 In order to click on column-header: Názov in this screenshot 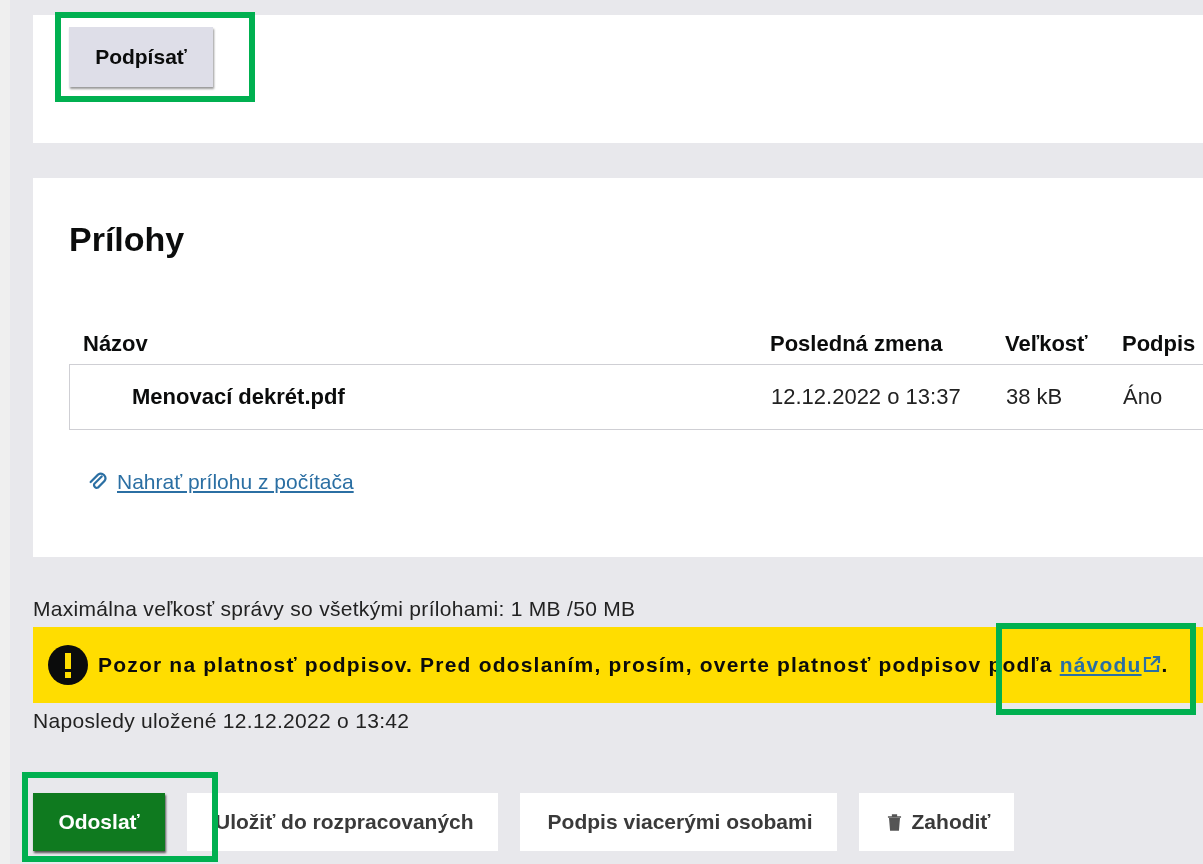, I will do `click(115, 344)`.